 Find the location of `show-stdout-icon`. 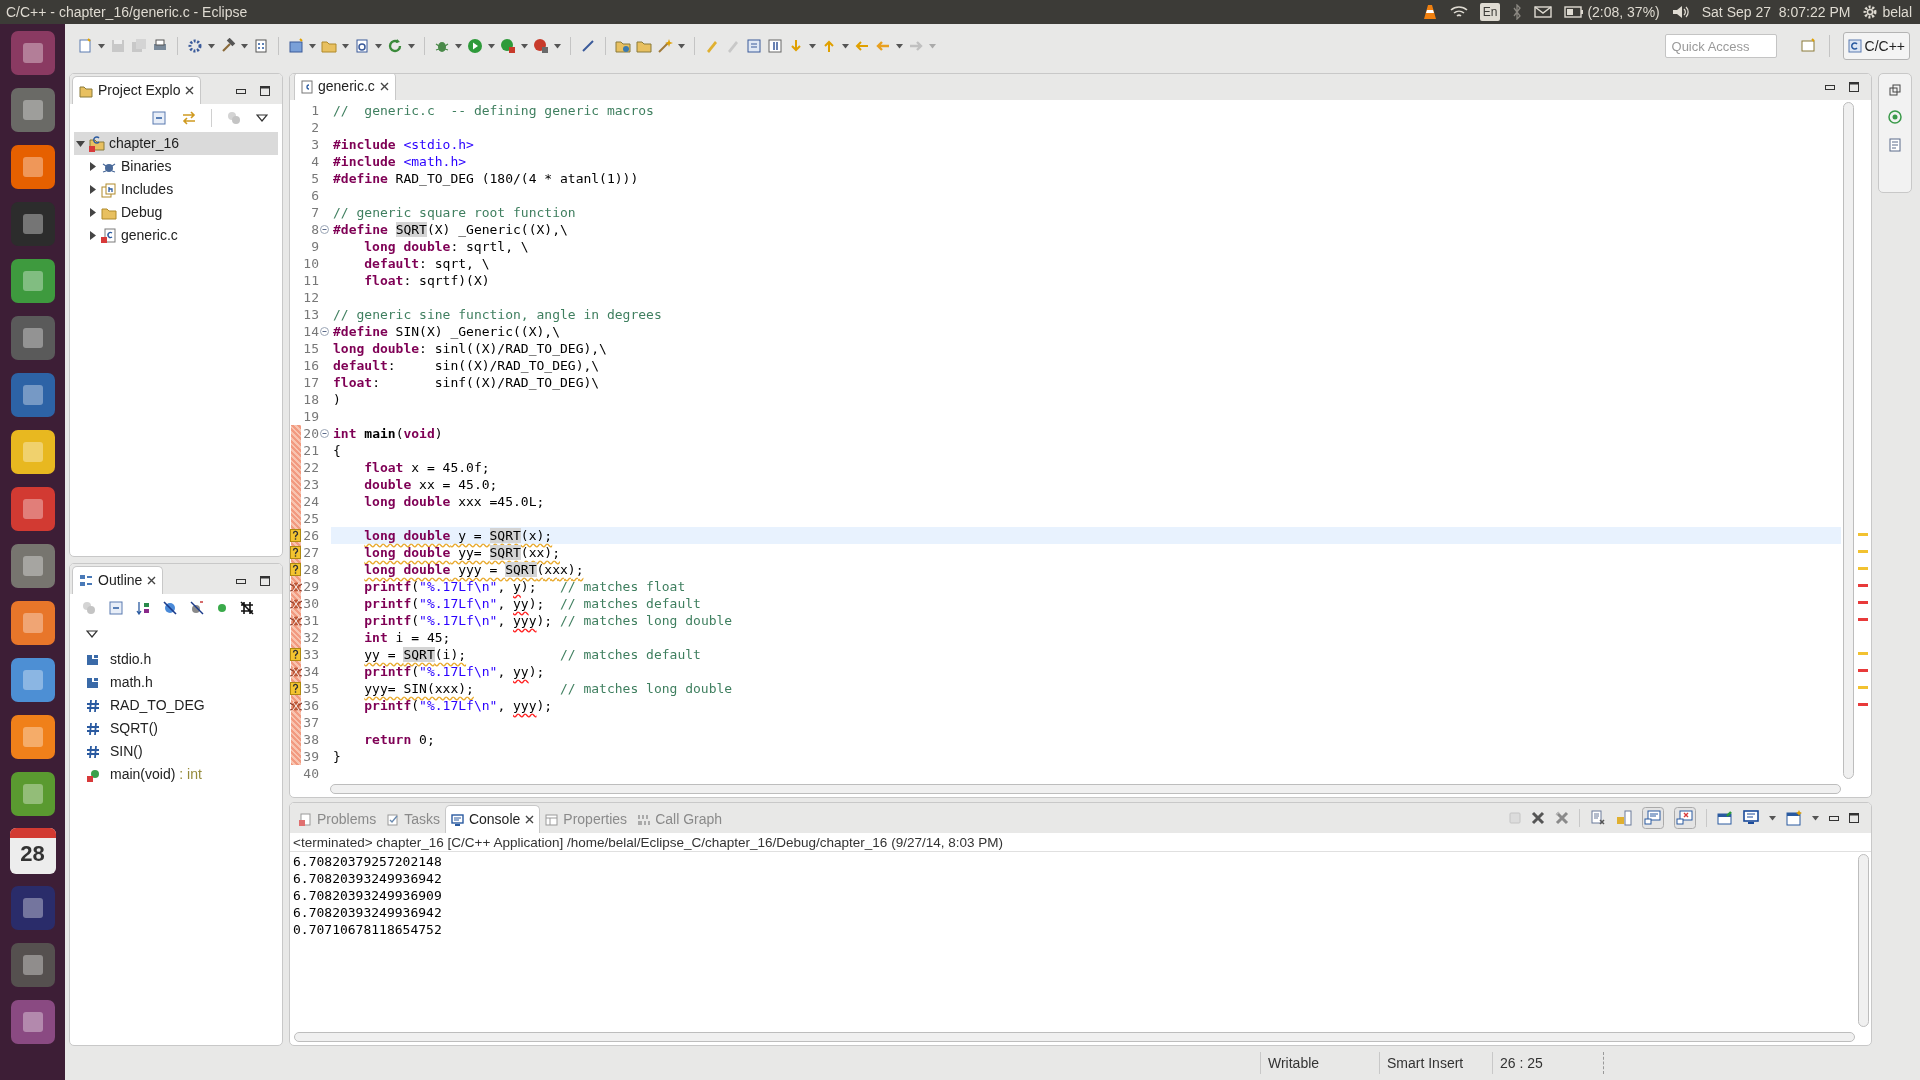

show-stdout-icon is located at coordinates (1653, 818).